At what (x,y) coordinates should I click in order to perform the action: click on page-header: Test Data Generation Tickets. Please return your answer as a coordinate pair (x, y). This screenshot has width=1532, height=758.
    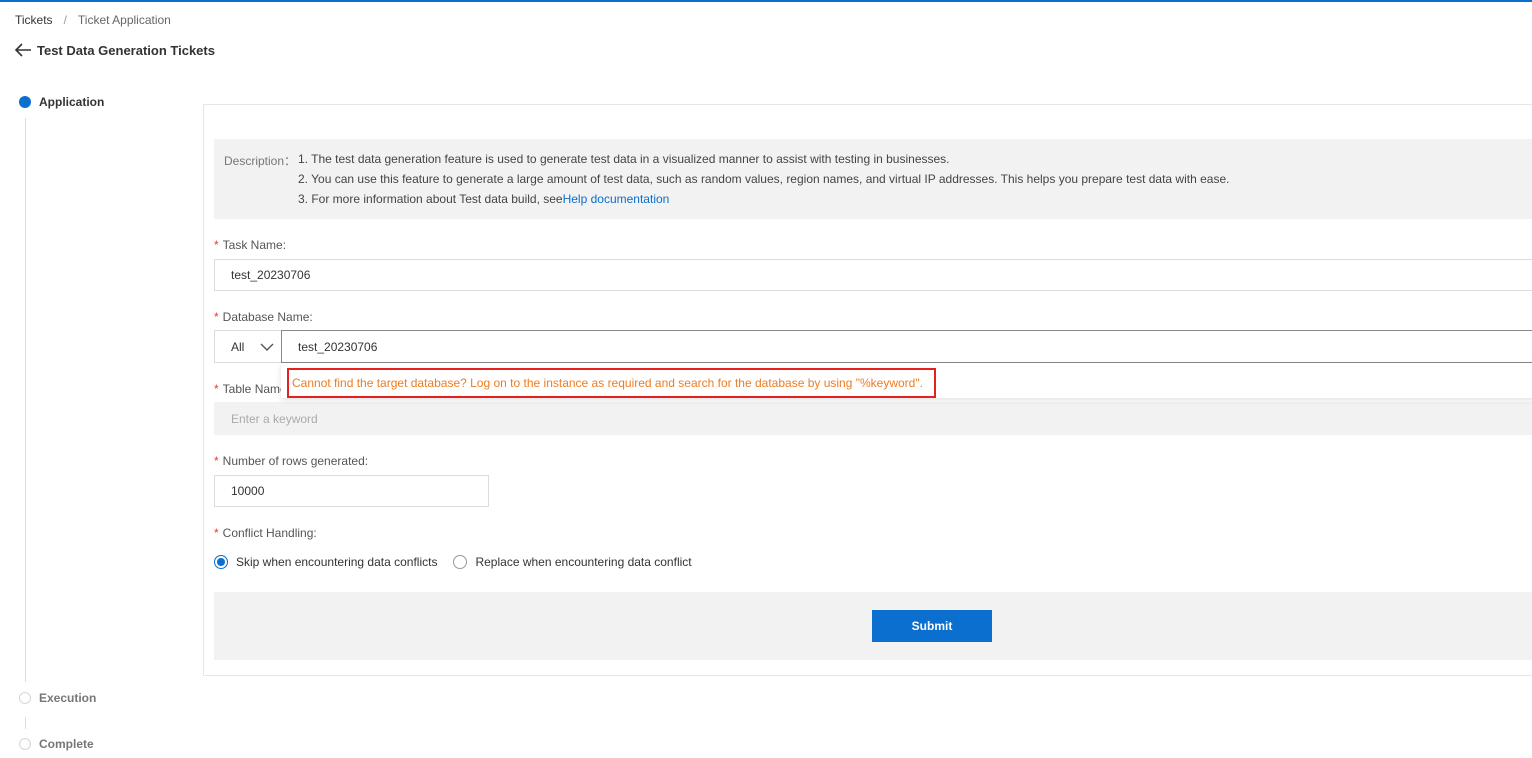
    Looking at the image, I should click on (114, 50).